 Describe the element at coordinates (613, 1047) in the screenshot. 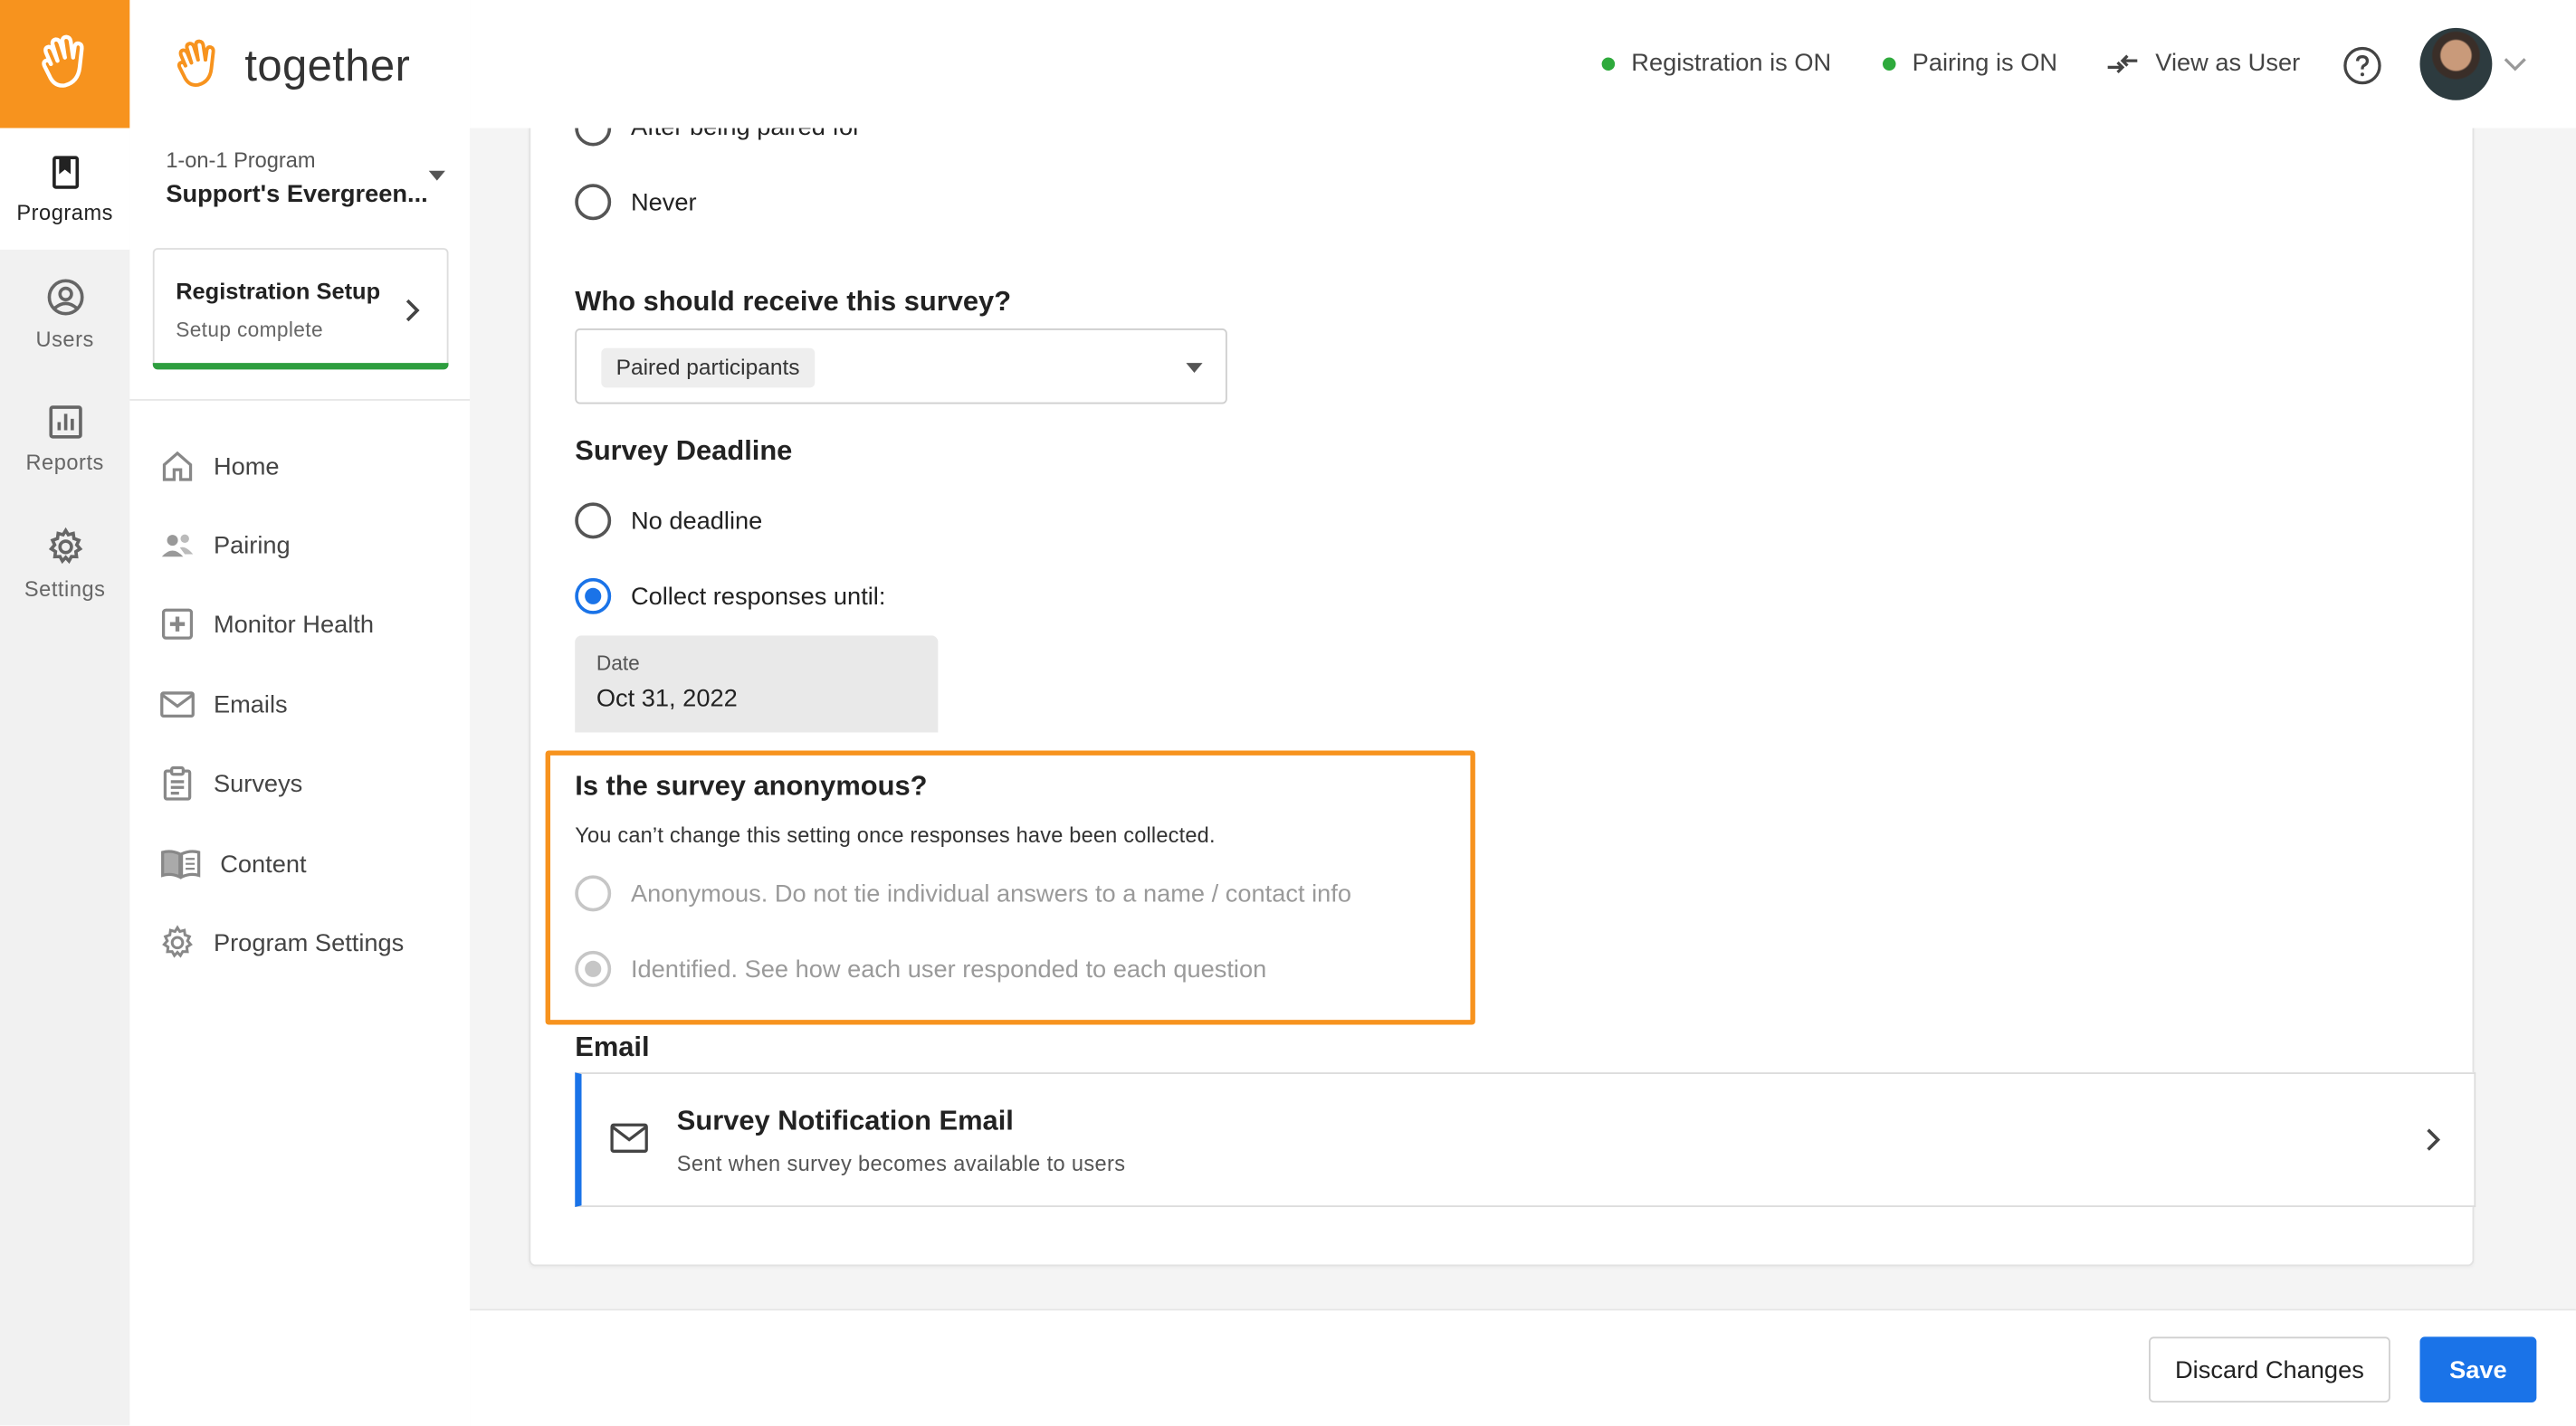

I see `email-heading: Email` at that location.